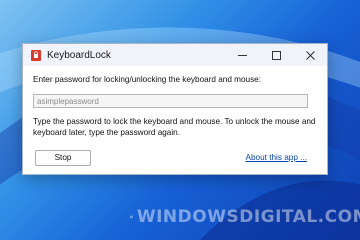 Image resolution: width=360 pixels, height=240 pixels. I want to click on maximize-icon, so click(276, 55).